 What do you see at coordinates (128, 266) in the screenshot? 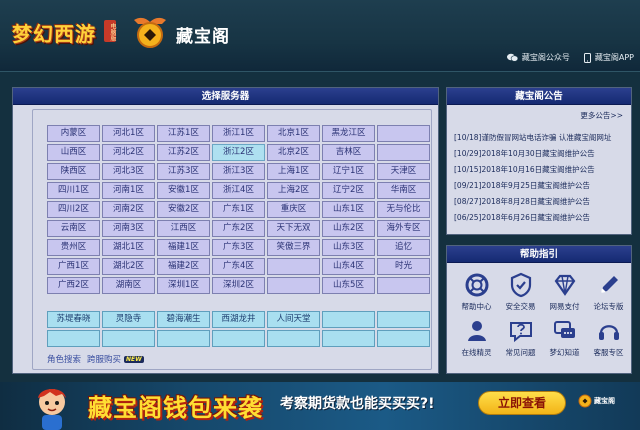
I see `server-cell: 湖北2区` at bounding box center [128, 266].